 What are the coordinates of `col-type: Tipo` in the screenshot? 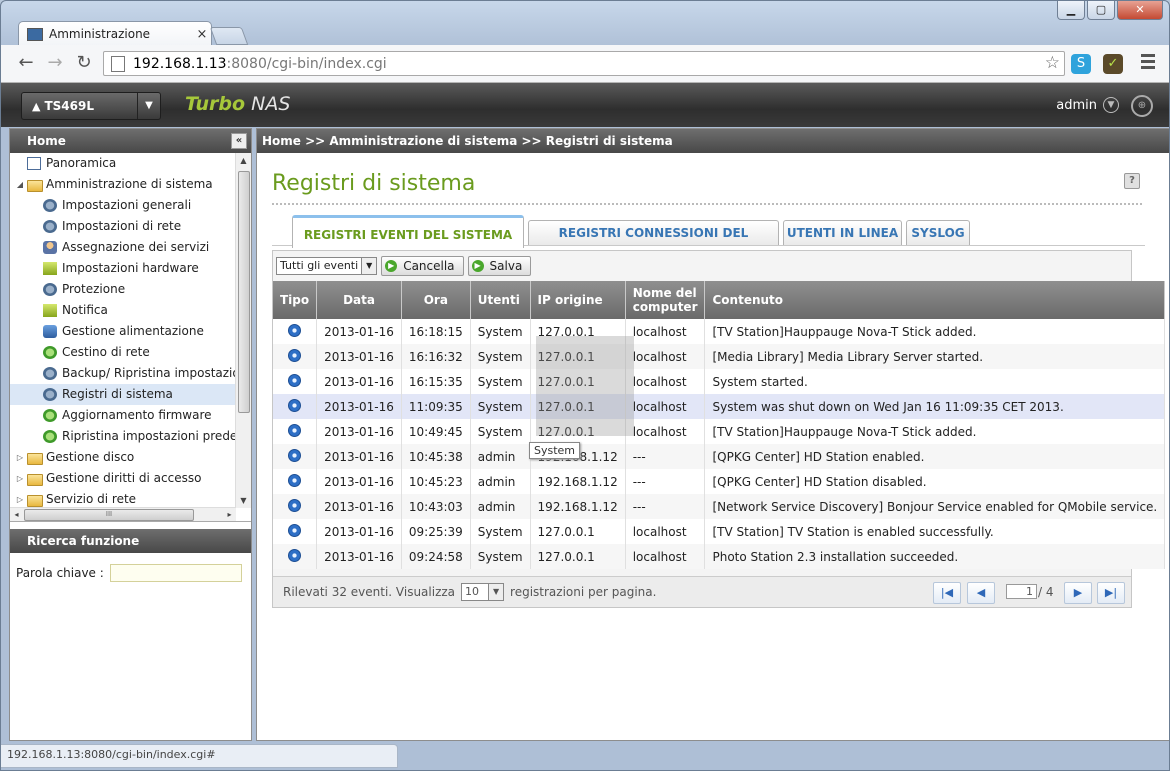 It's located at (295, 300).